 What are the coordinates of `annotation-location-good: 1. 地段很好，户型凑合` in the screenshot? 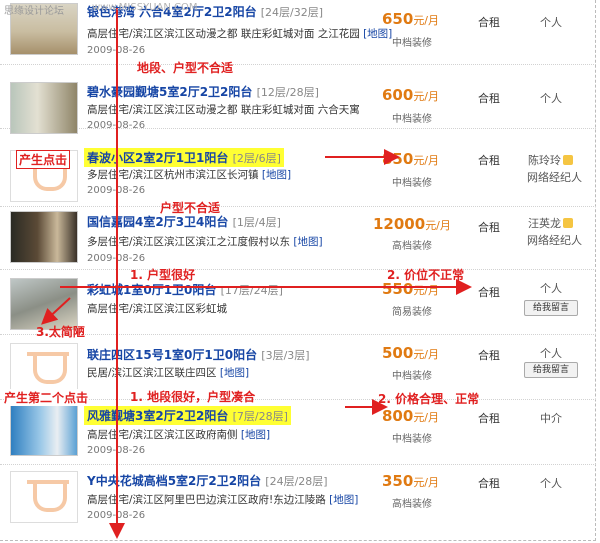 It's located at (193, 397).